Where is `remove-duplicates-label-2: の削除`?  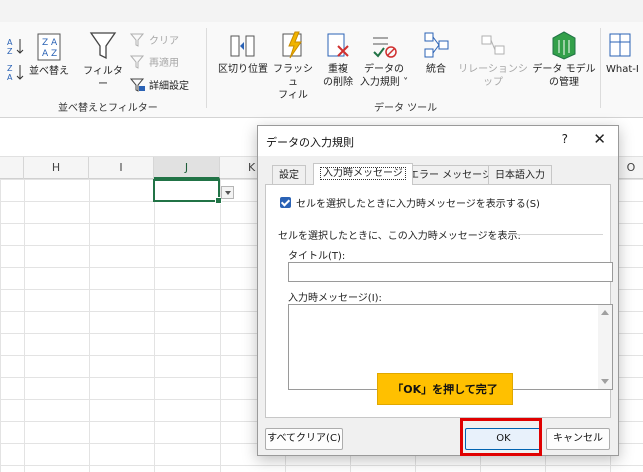 remove-duplicates-label-2: の削除 is located at coordinates (338, 82).